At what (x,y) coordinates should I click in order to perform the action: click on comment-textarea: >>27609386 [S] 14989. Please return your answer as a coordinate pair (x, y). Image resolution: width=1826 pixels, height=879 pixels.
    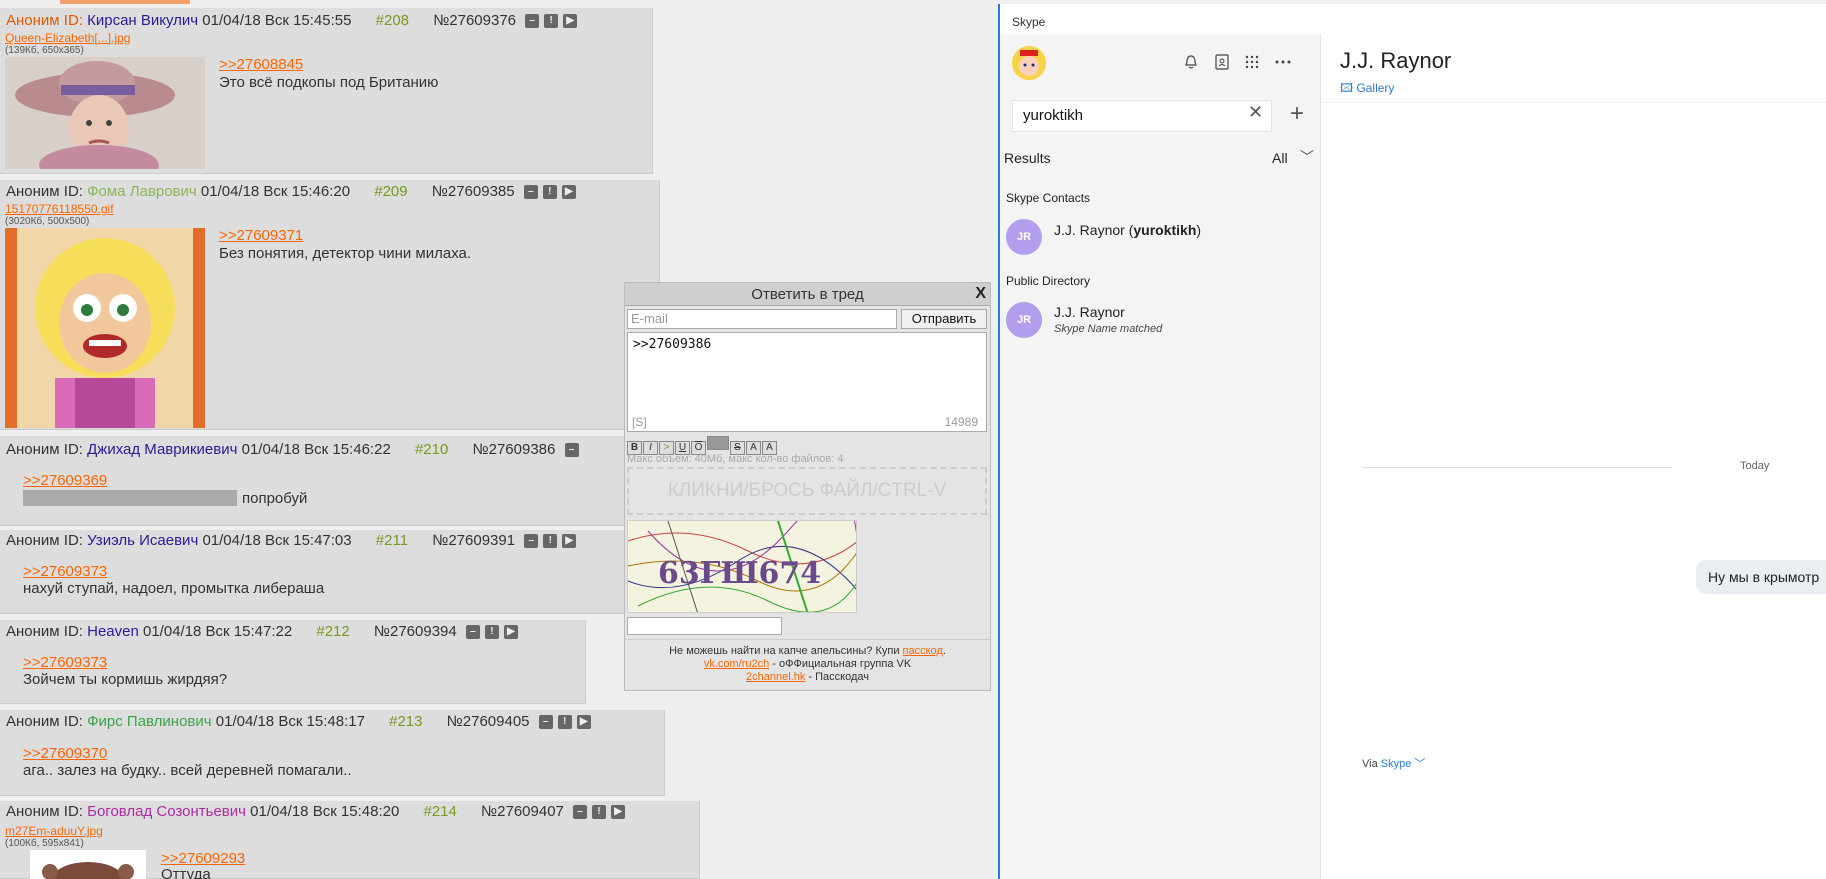
    Looking at the image, I should click on (807, 382).